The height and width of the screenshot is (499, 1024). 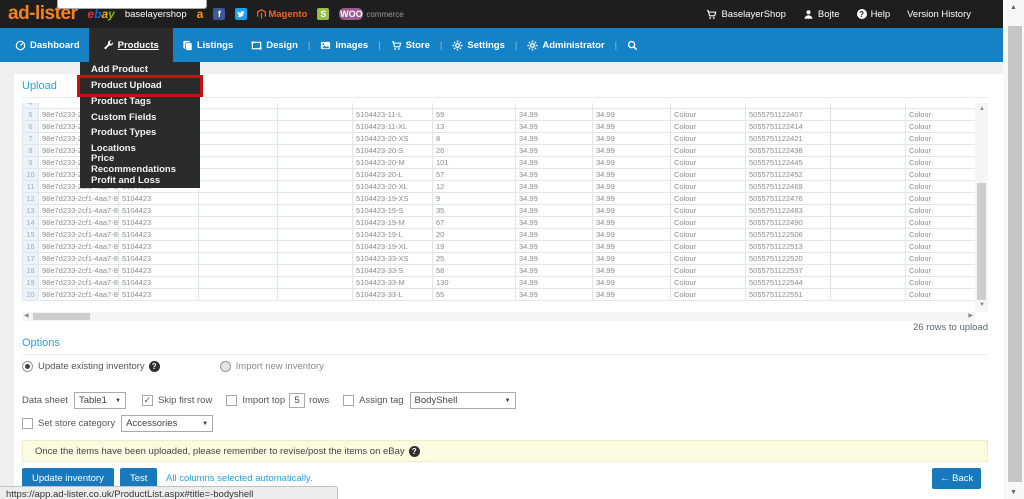 What do you see at coordinates (344, 45) in the screenshot?
I see `nav-images: Images` at bounding box center [344, 45].